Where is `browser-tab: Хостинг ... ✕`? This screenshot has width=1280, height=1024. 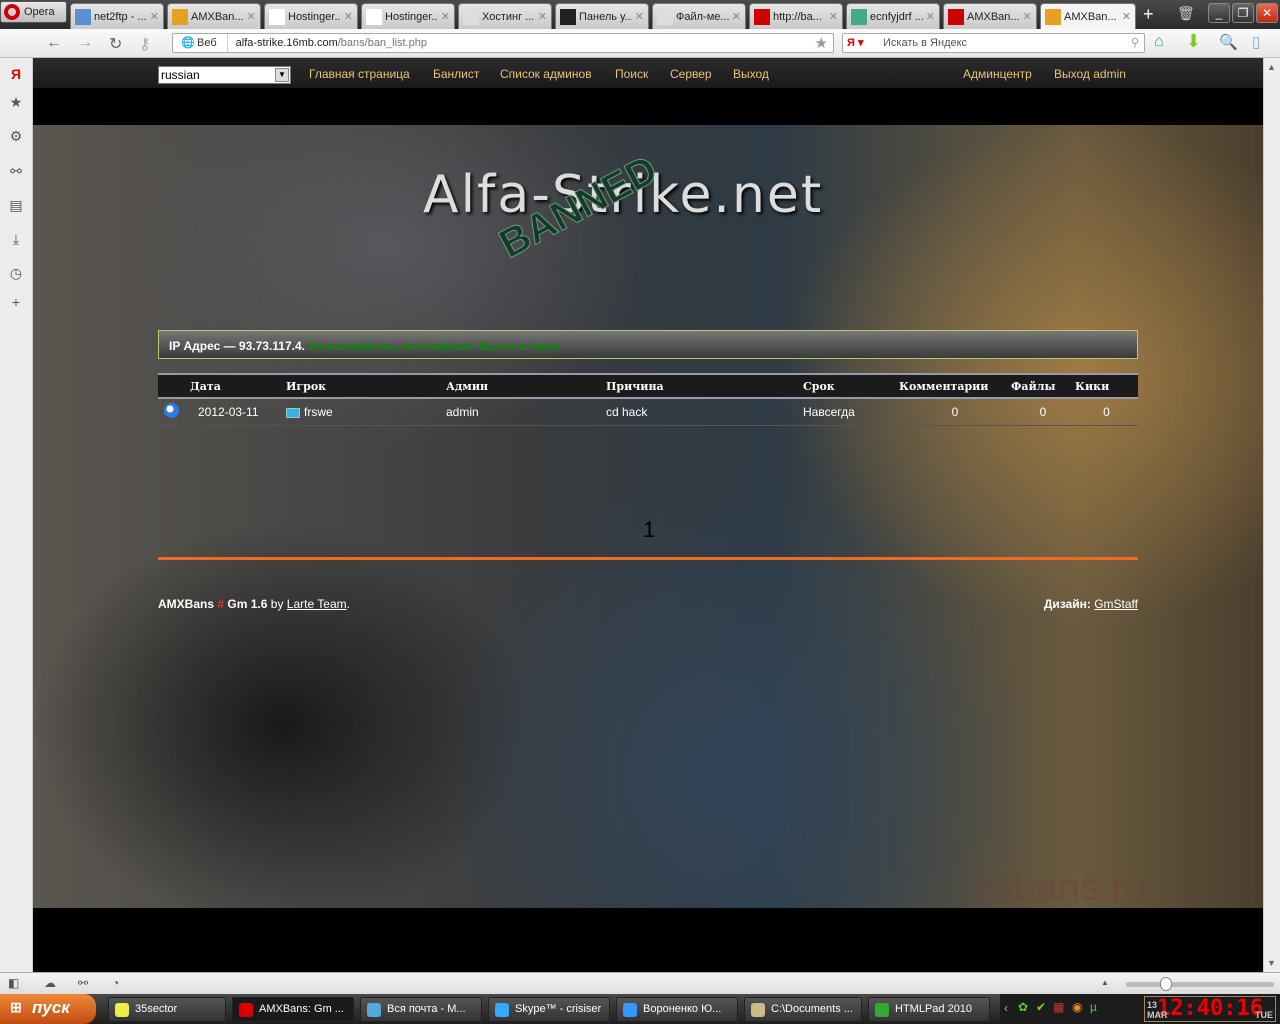 browser-tab: Хостинг ... ✕ is located at coordinates (505, 16).